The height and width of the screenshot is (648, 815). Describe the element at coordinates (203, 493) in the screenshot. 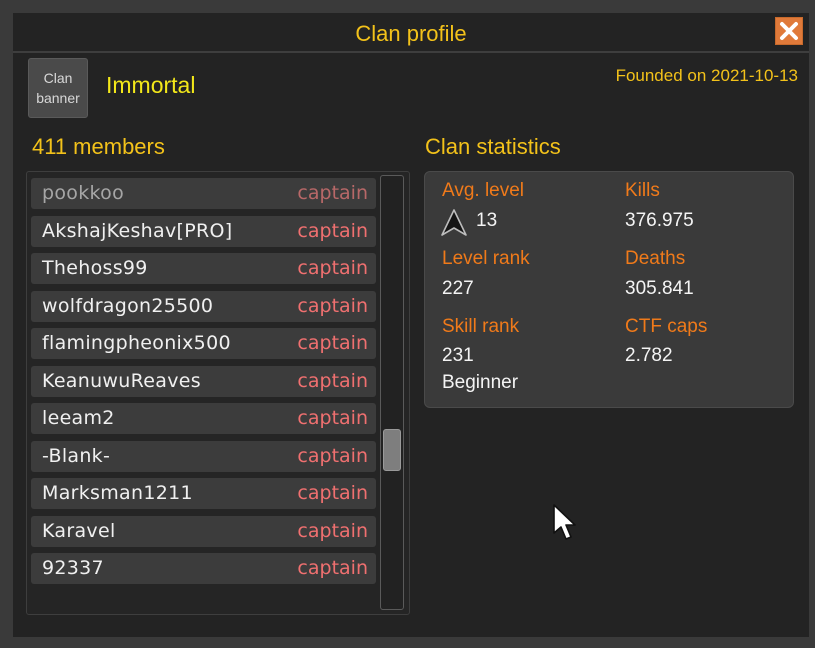

I see `member-row: Marksman1211 captain` at that location.